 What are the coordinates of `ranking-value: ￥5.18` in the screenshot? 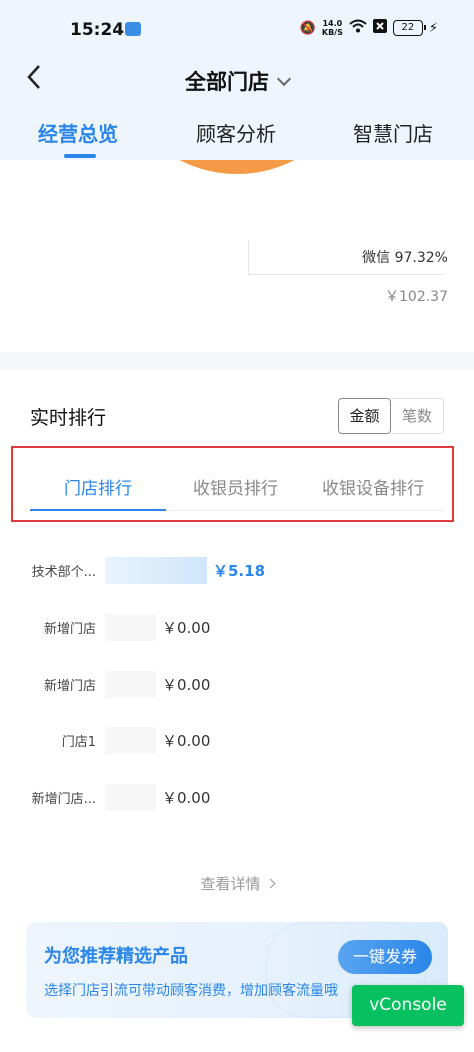 It's located at (239, 571).